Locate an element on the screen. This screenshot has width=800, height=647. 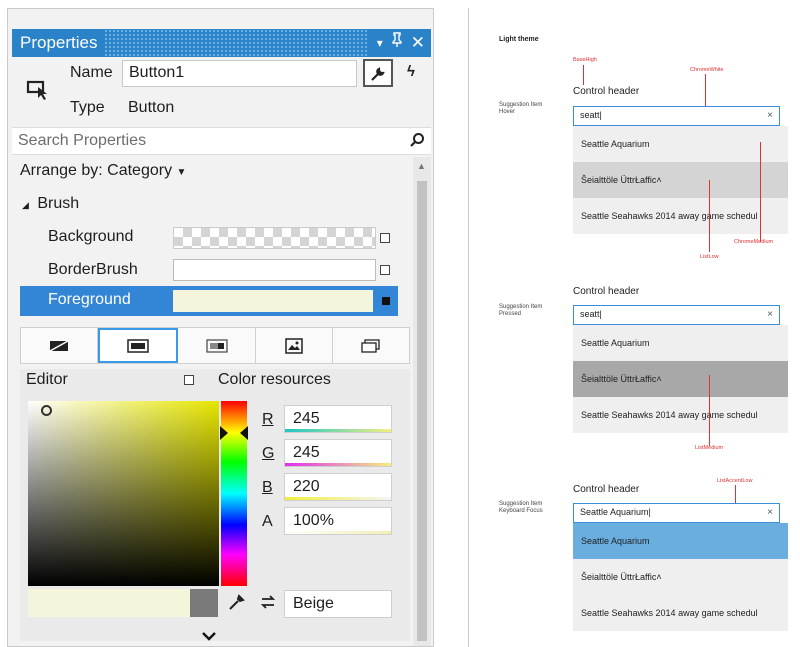
background-swatch is located at coordinates (274, 238).